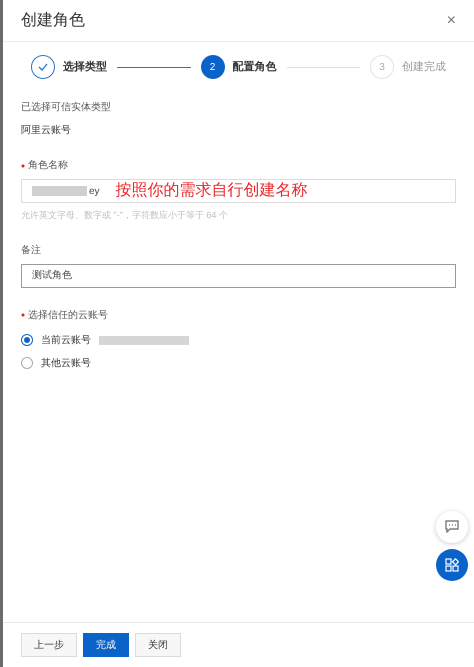  What do you see at coordinates (125, 215) in the screenshot?
I see `field-hint: 允许英文字母、数字或 "-"，字符数应小于等于 64 个` at bounding box center [125, 215].